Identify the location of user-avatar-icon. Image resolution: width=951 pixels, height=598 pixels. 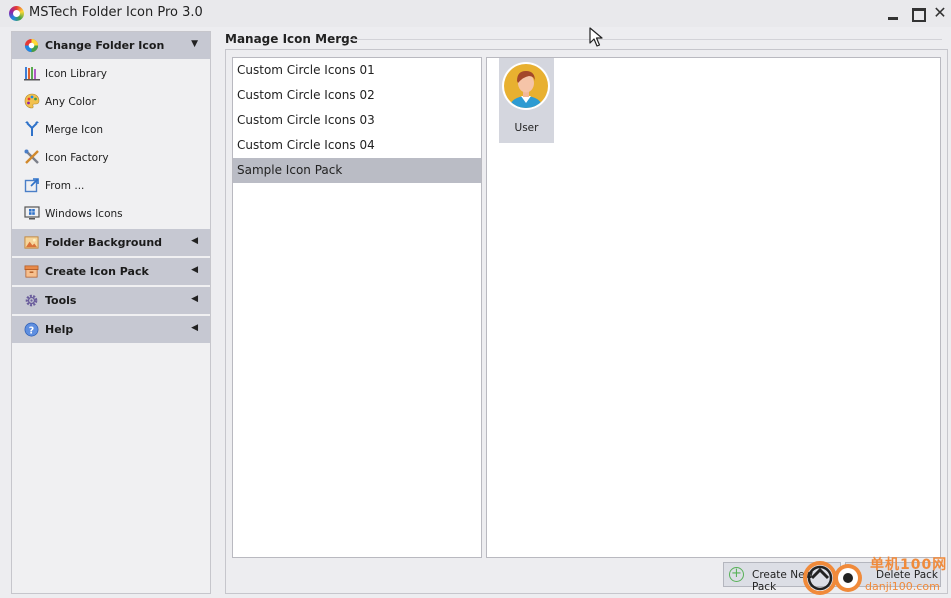
(526, 86).